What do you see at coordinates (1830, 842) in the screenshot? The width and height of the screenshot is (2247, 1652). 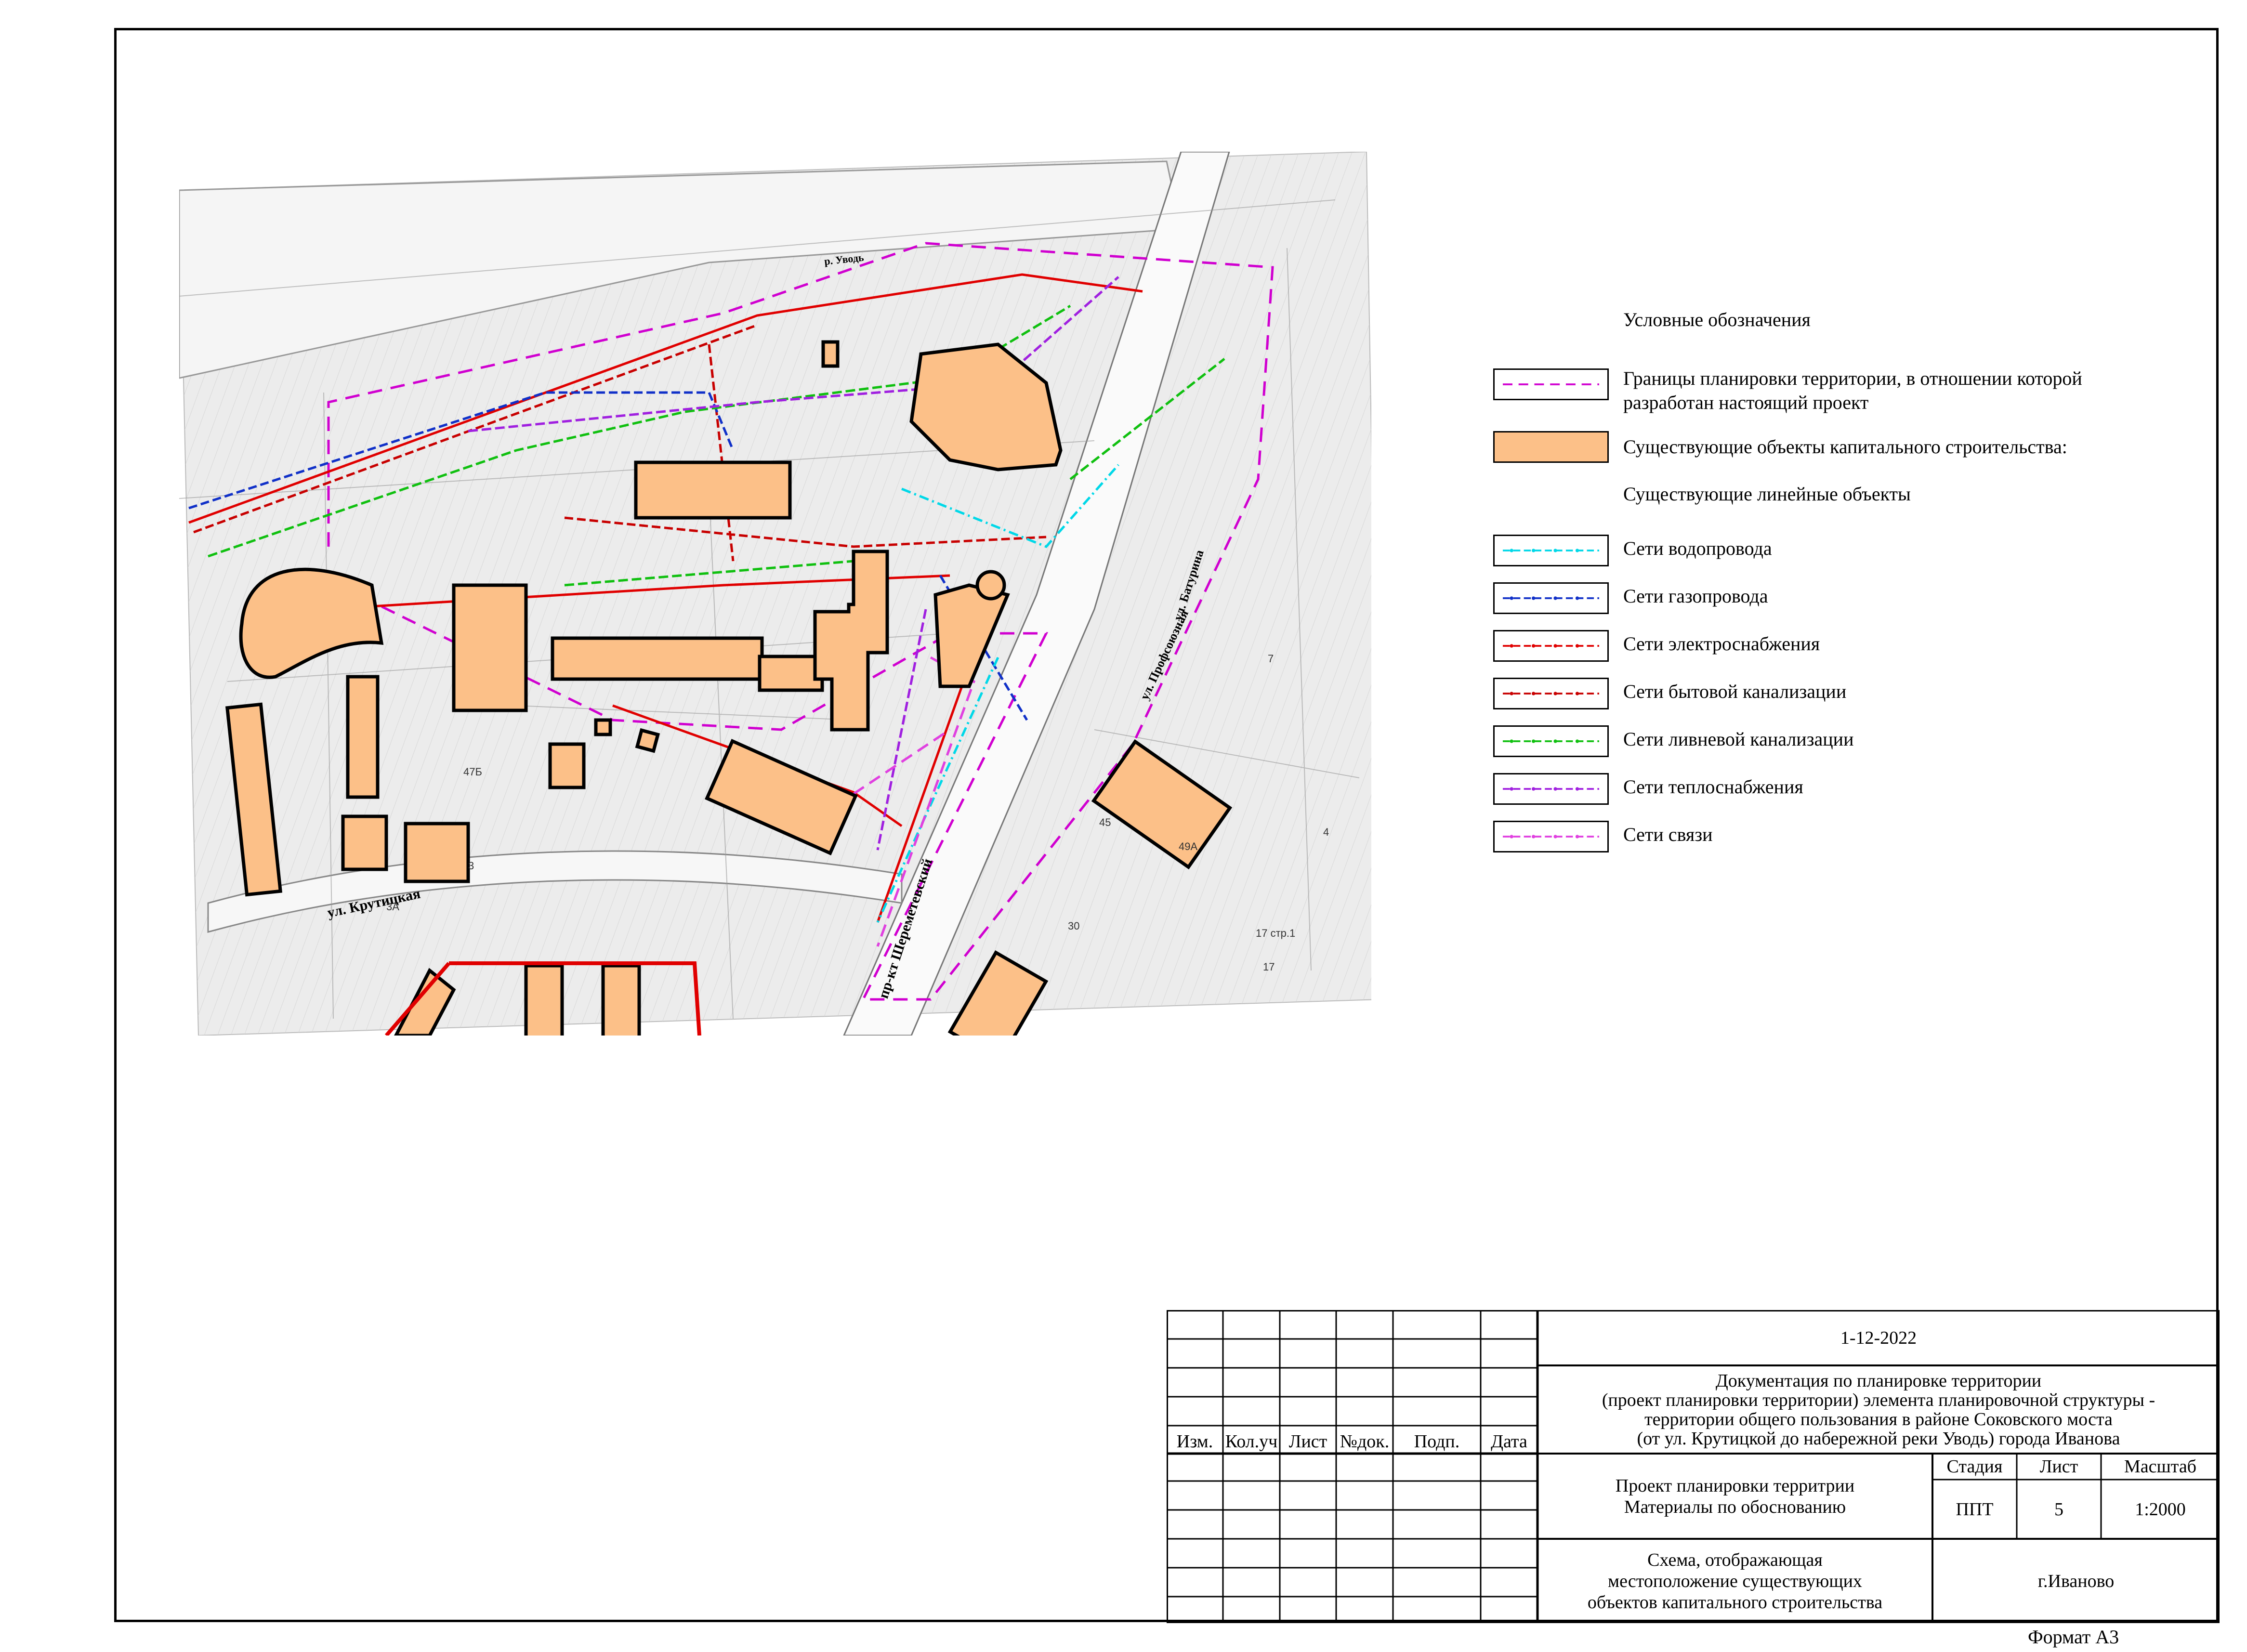 I see `legend-row-network: Сети связи` at bounding box center [1830, 842].